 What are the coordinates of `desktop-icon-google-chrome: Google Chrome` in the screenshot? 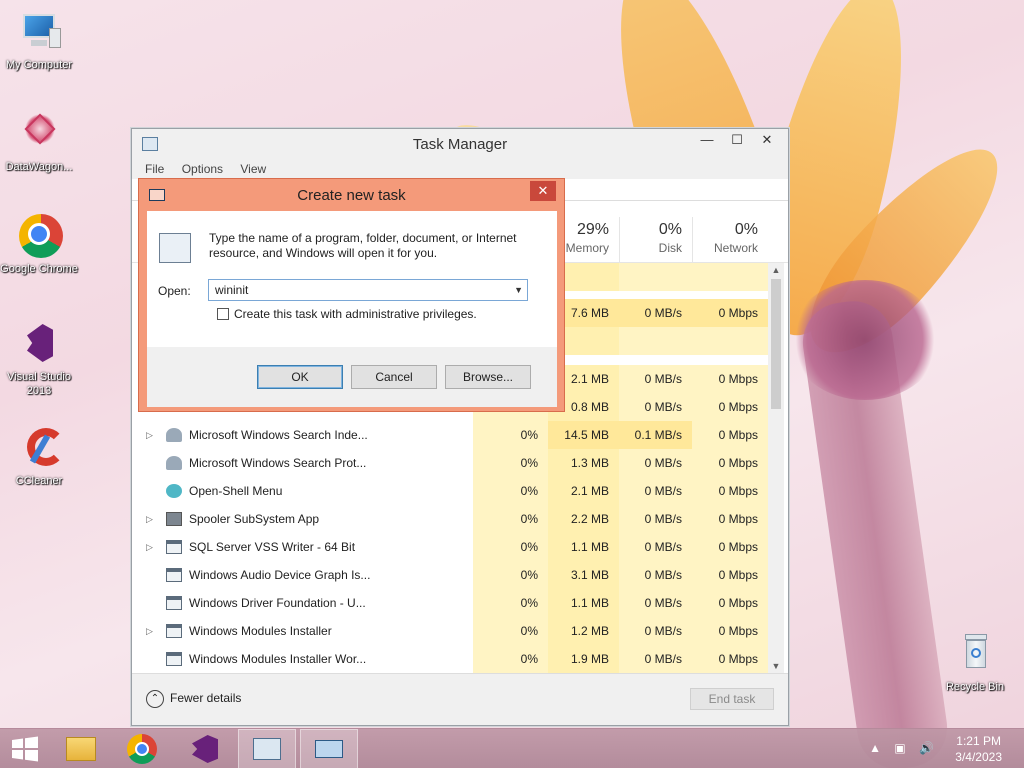 It's located at (39, 244).